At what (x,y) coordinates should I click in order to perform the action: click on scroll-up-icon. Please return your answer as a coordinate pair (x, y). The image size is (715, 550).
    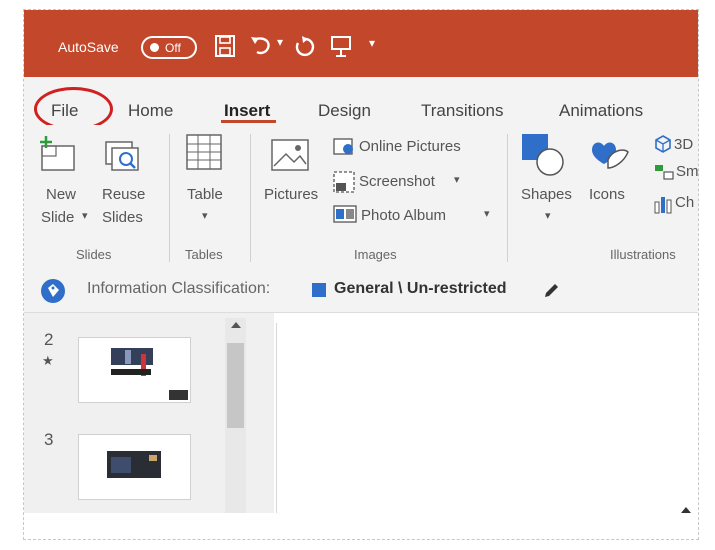
    Looking at the image, I should click on (236, 327).